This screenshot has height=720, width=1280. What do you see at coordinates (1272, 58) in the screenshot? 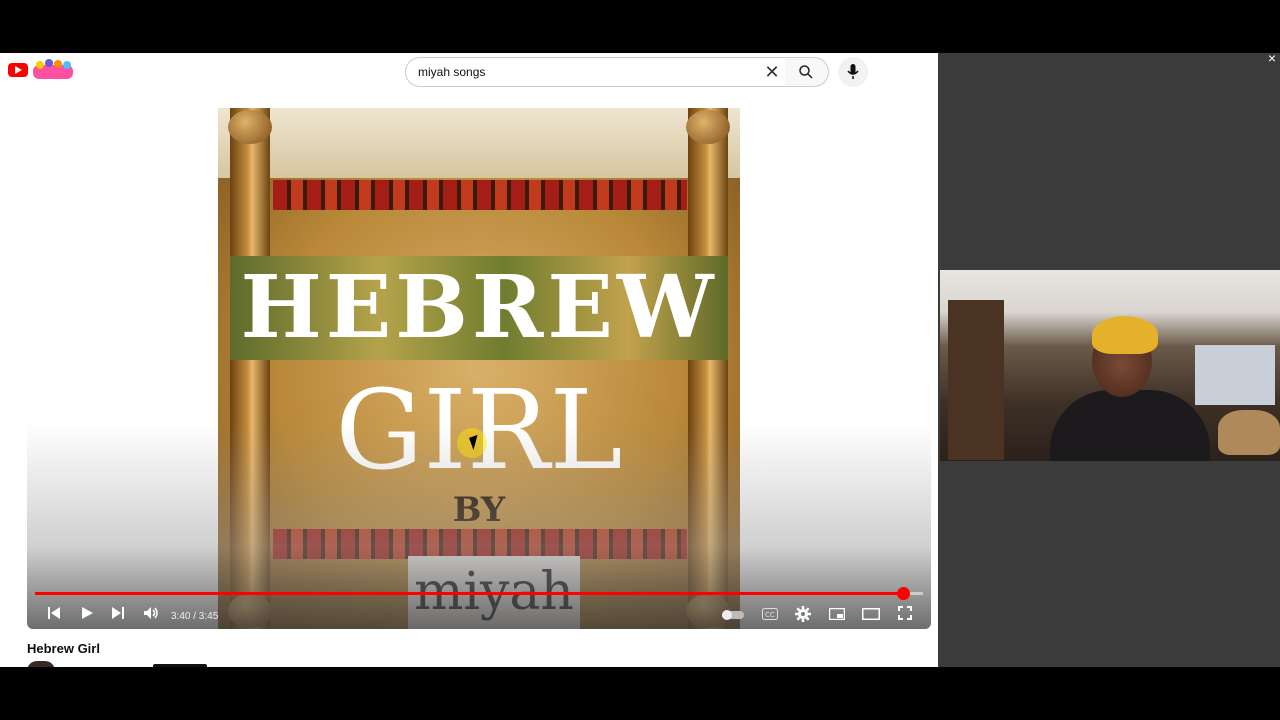
I see `close-icon: ×` at bounding box center [1272, 58].